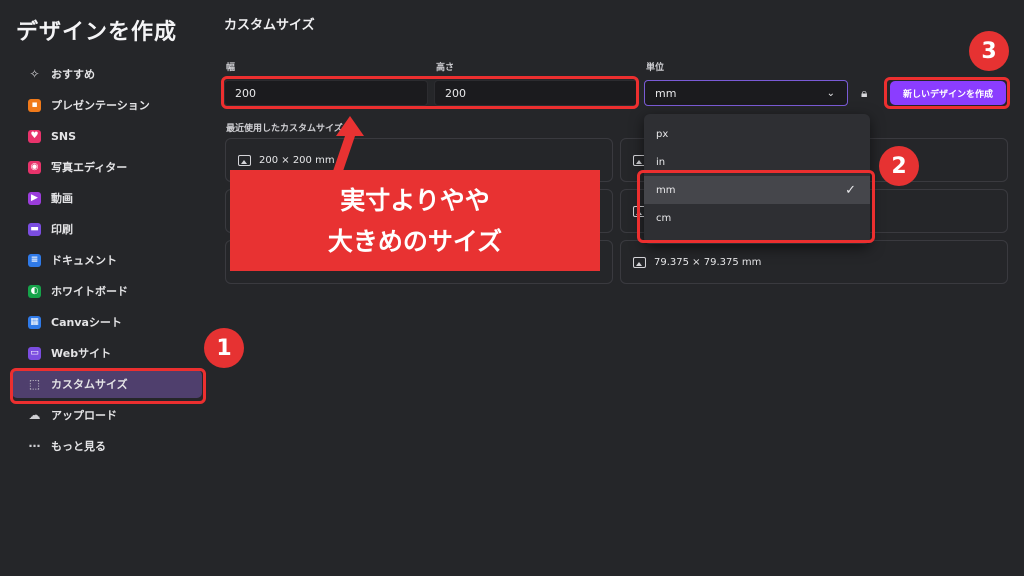  I want to click on printer-icon: ▬, so click(34, 229).